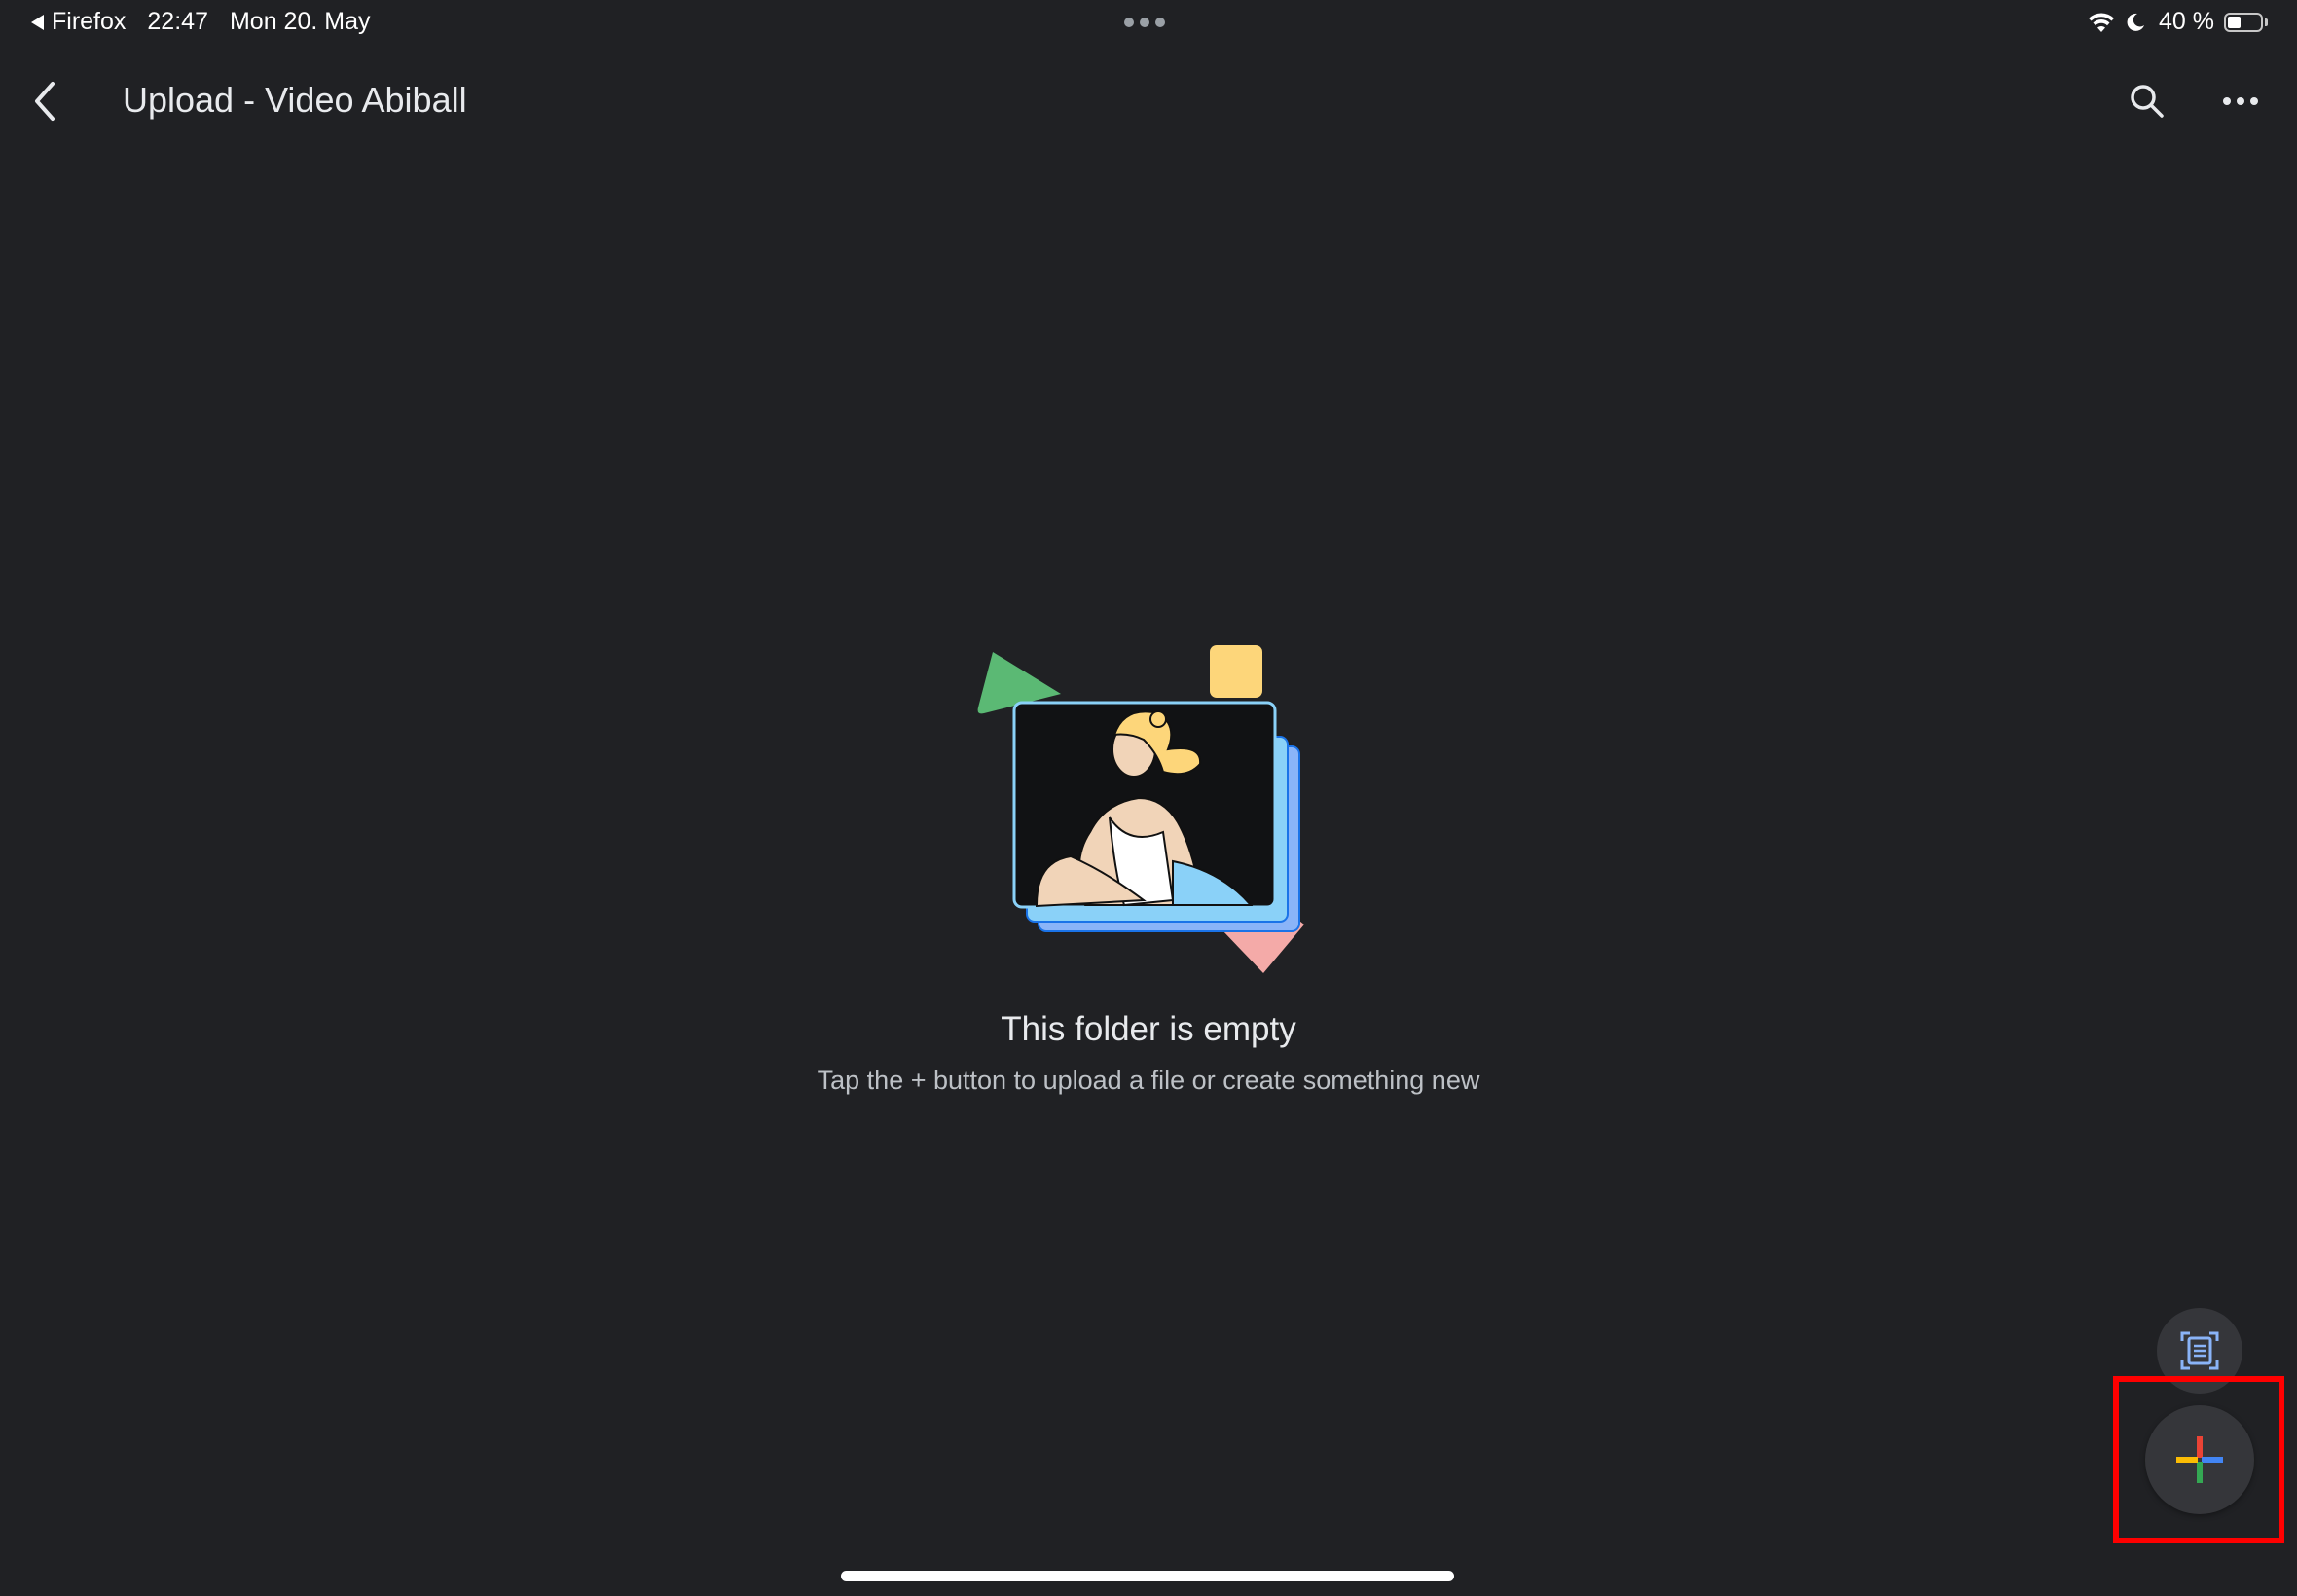  What do you see at coordinates (1147, 1576) in the screenshot?
I see `home-indicator` at bounding box center [1147, 1576].